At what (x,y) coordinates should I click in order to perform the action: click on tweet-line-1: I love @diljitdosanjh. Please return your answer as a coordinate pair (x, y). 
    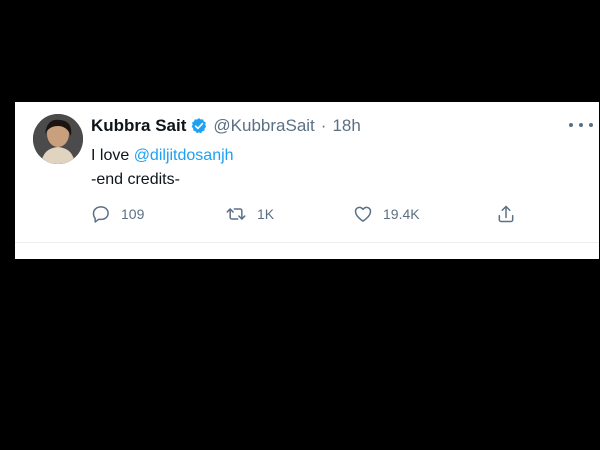
    Looking at the image, I should click on (162, 156).